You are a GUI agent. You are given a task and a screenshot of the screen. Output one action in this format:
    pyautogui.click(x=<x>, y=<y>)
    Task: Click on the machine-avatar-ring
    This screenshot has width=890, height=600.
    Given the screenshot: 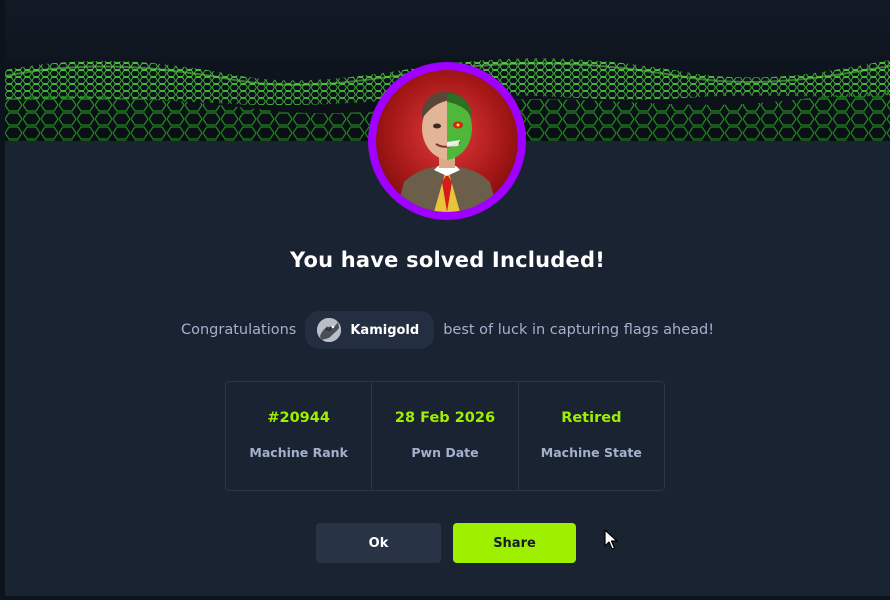 What is the action you would take?
    pyautogui.click(x=447, y=141)
    